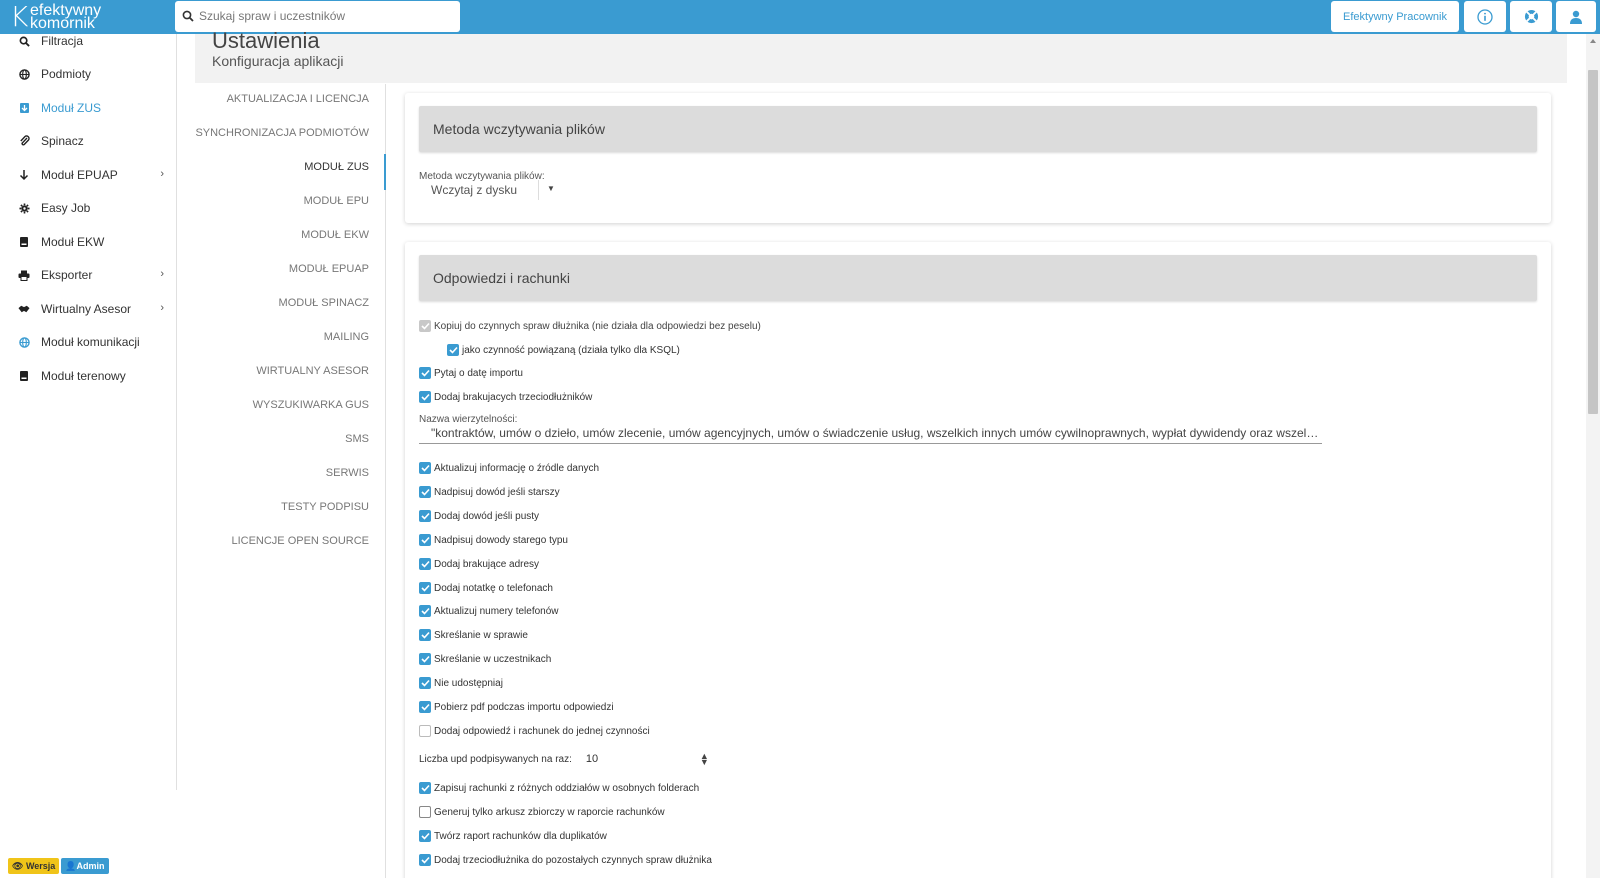  Describe the element at coordinates (19, 16) in the screenshot. I see `logo-mark: K` at that location.